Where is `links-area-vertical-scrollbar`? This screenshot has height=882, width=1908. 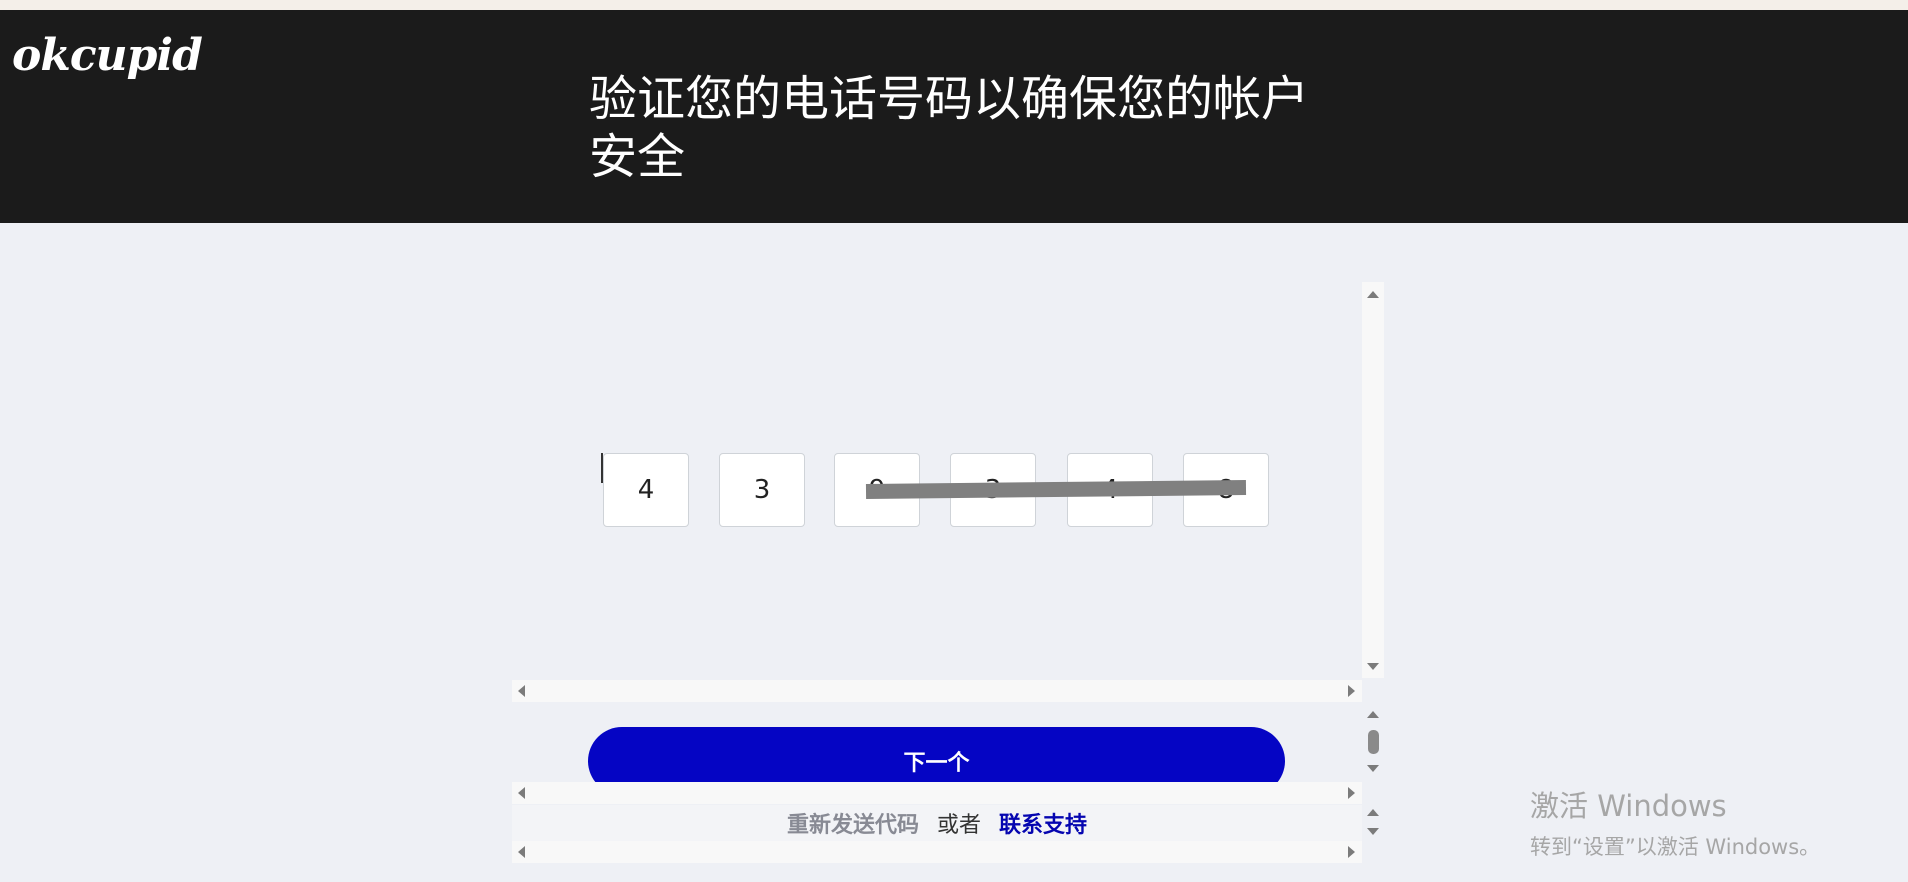 links-area-vertical-scrollbar is located at coordinates (1373, 823).